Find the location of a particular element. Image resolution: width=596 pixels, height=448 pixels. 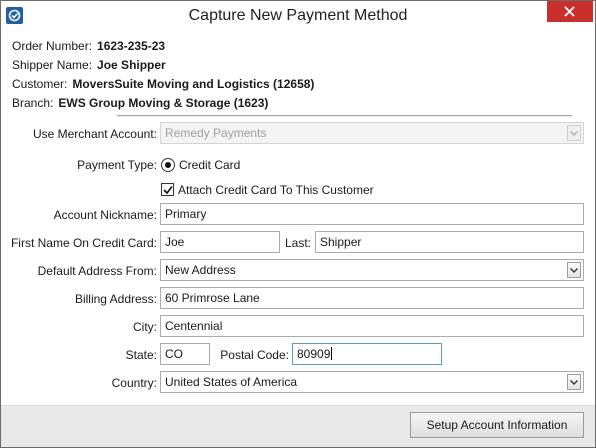

shipper-row: Shipper Name: Joe Shipper is located at coordinates (89, 65).